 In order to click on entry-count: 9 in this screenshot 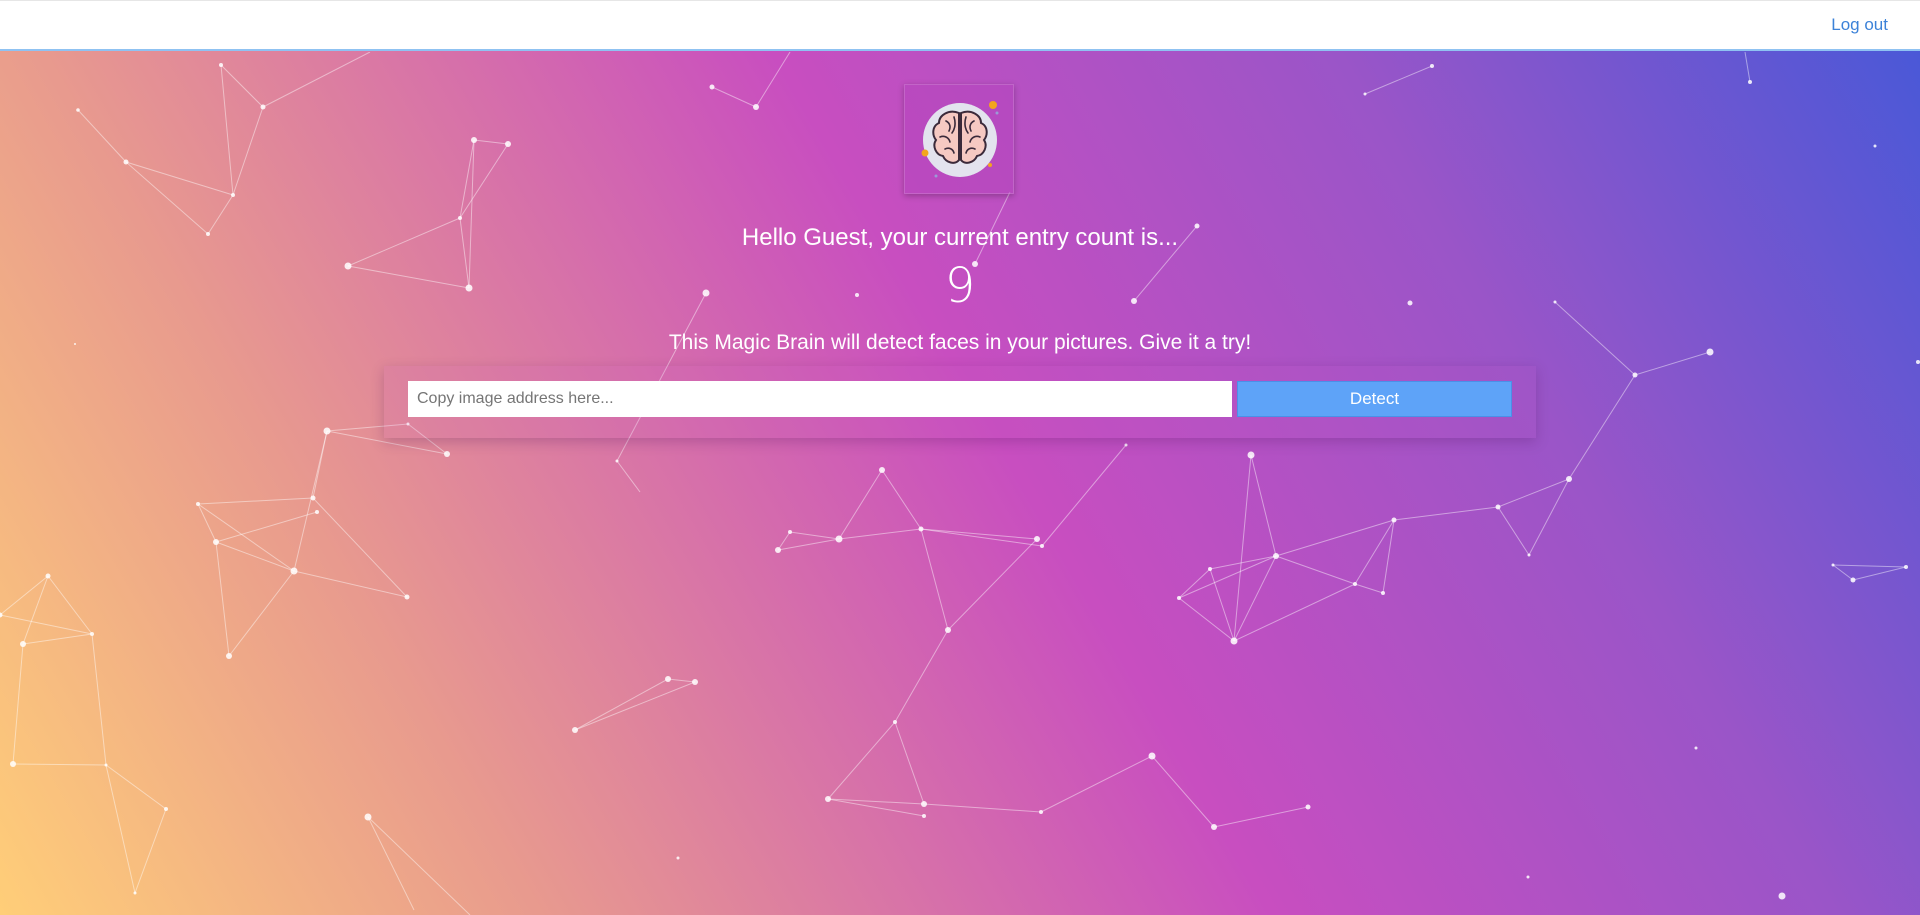, I will do `click(960, 286)`.